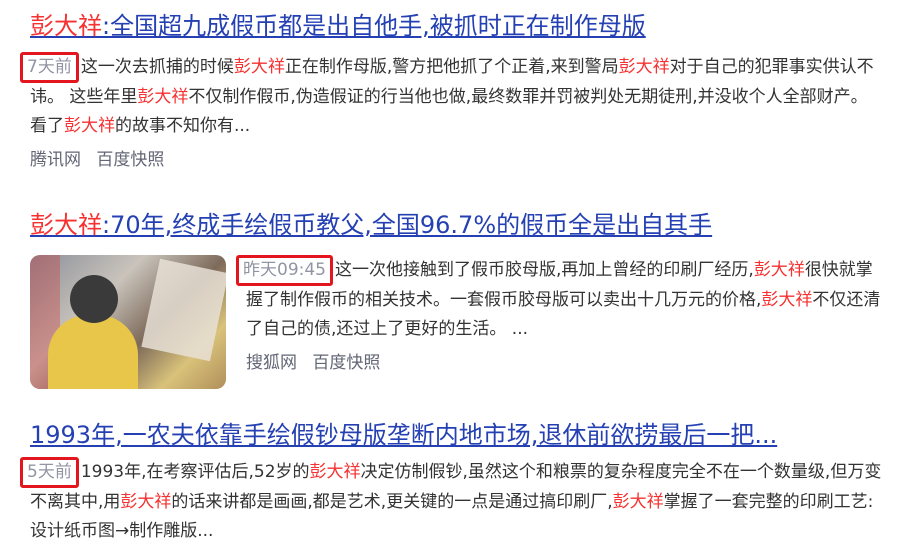 The height and width of the screenshot is (556, 897). I want to click on result-thumbnail-image, so click(128, 322).